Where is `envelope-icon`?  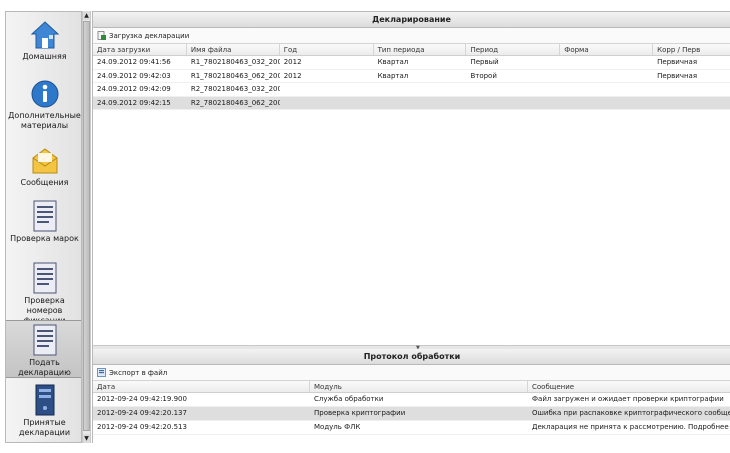 envelope-icon is located at coordinates (44, 161).